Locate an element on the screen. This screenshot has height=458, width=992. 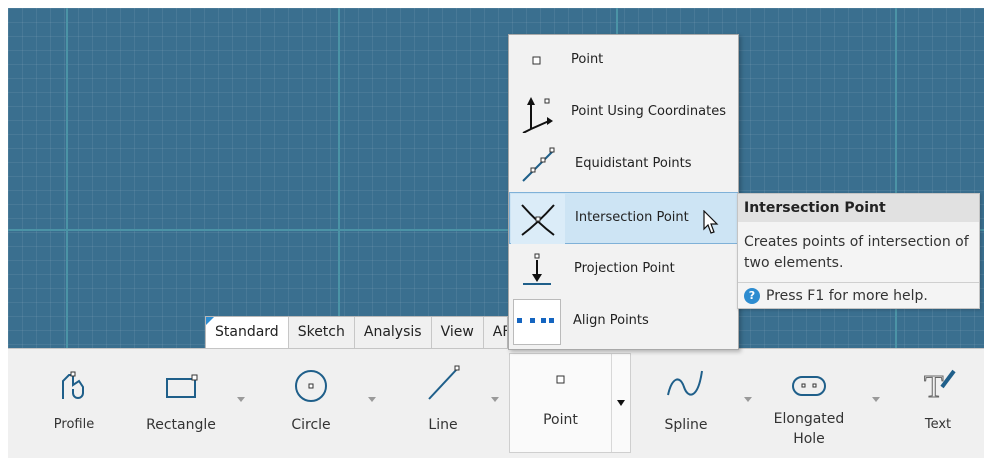
elongated-hole-button: Elongated Hole is located at coordinates (809, 399).